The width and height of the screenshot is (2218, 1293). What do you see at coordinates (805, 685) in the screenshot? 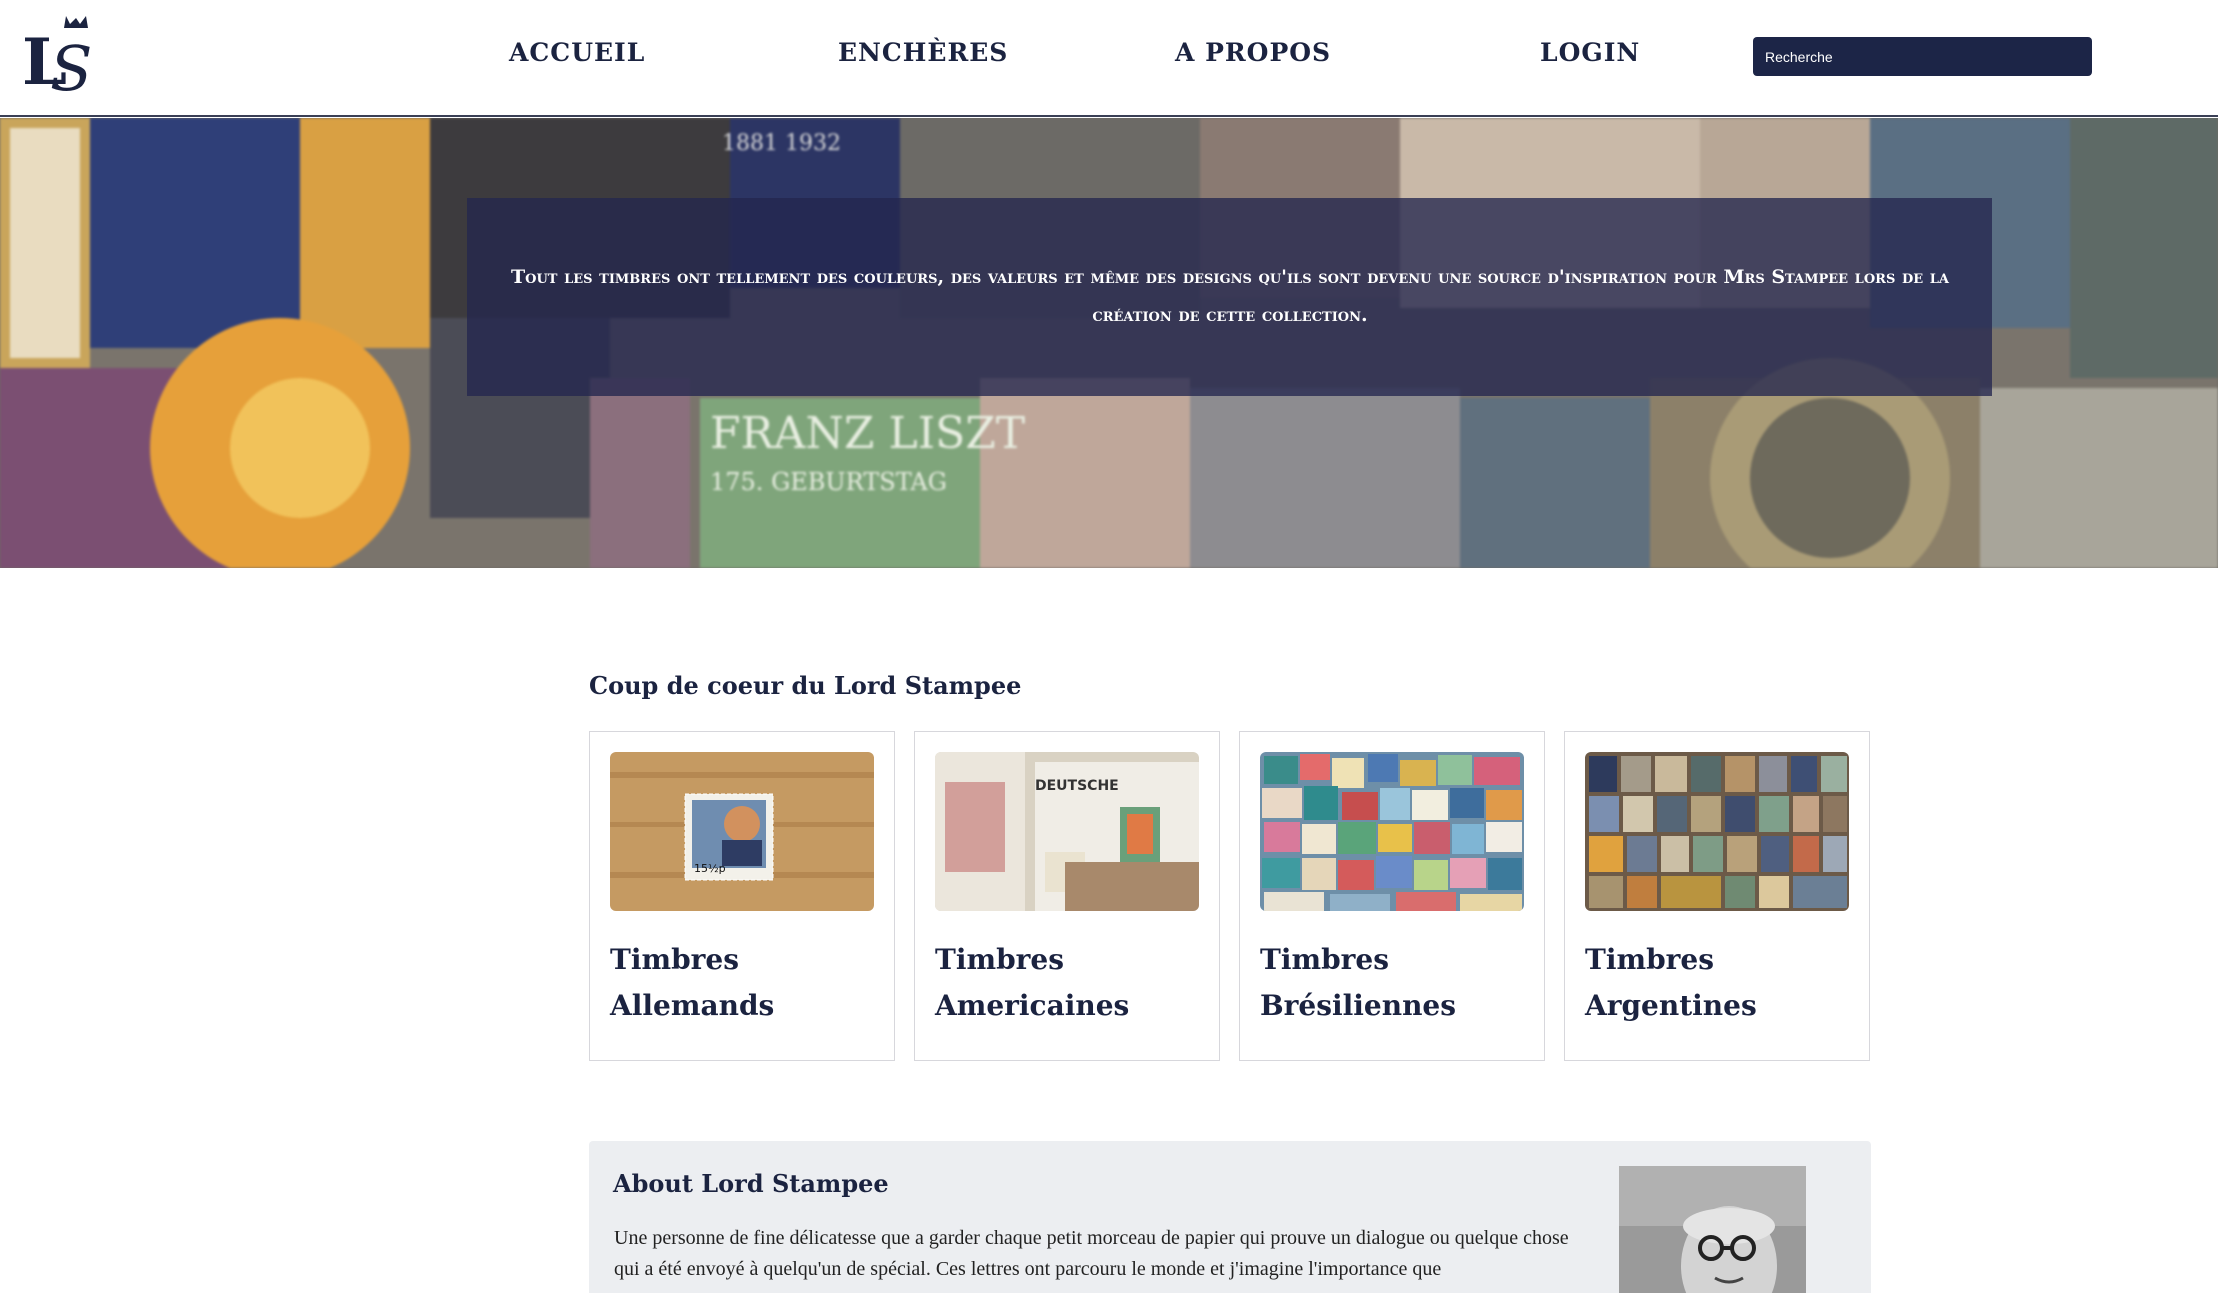
I see `favorites-title: Coup de coeur du Lord Stampee` at bounding box center [805, 685].